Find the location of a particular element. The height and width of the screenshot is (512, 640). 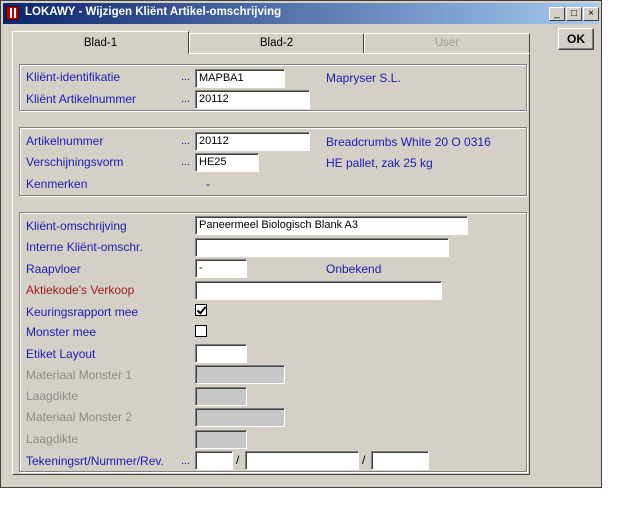

article-description: Breadcrumbs White 20 O 0316 is located at coordinates (408, 142).